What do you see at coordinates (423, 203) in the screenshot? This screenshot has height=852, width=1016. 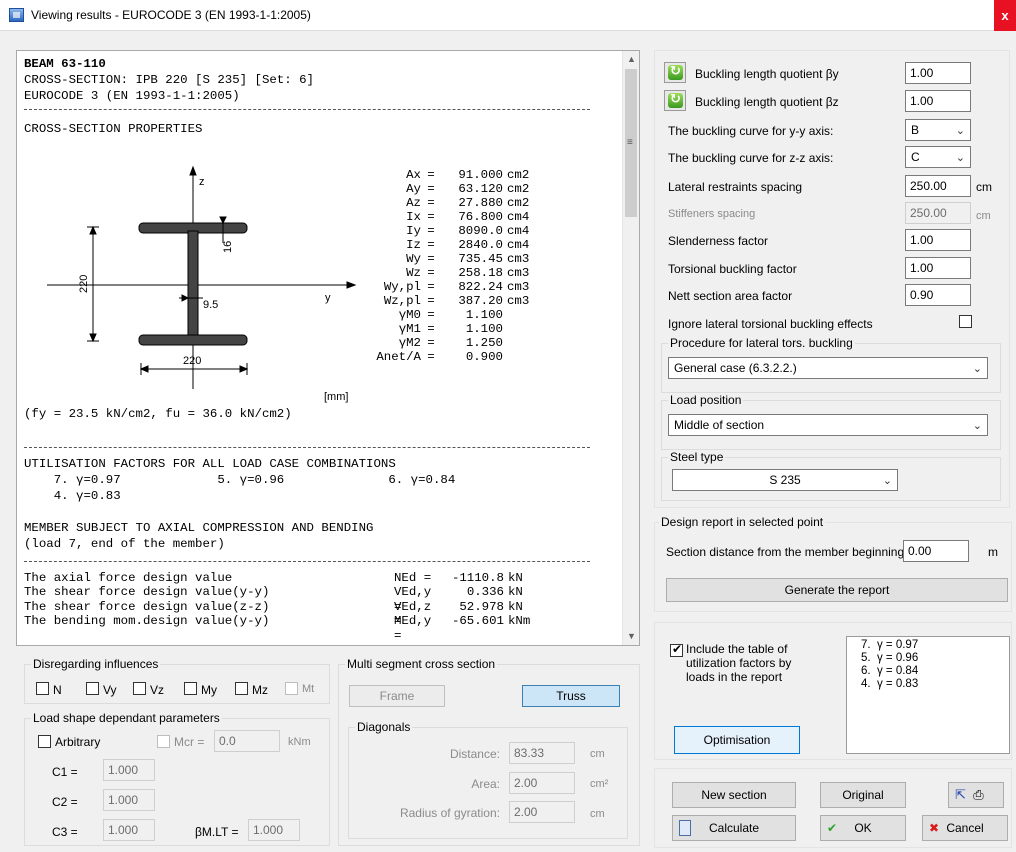 I see `prop-row: Az = 27.880 cm2` at bounding box center [423, 203].